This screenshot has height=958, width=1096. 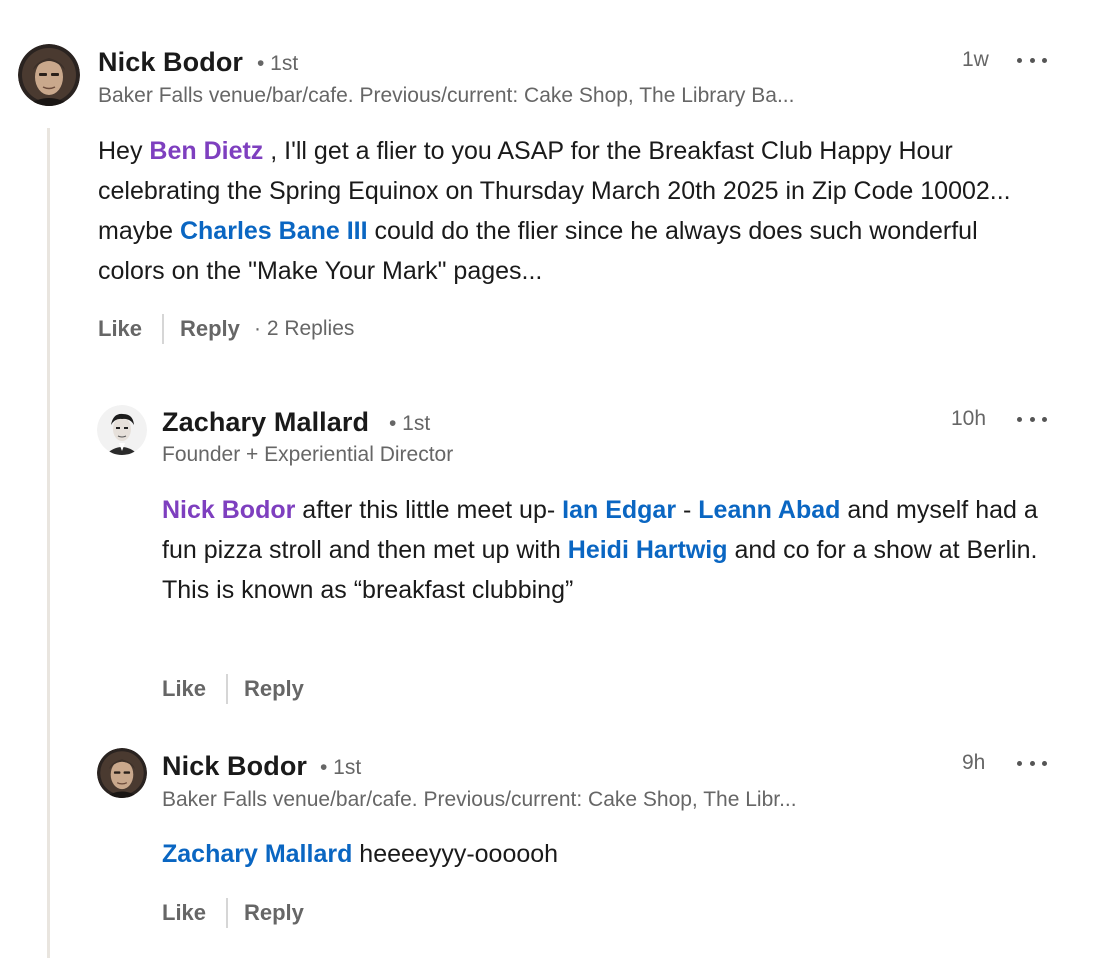 I want to click on mention-leann-abad: Leann Abad, so click(x=769, y=510).